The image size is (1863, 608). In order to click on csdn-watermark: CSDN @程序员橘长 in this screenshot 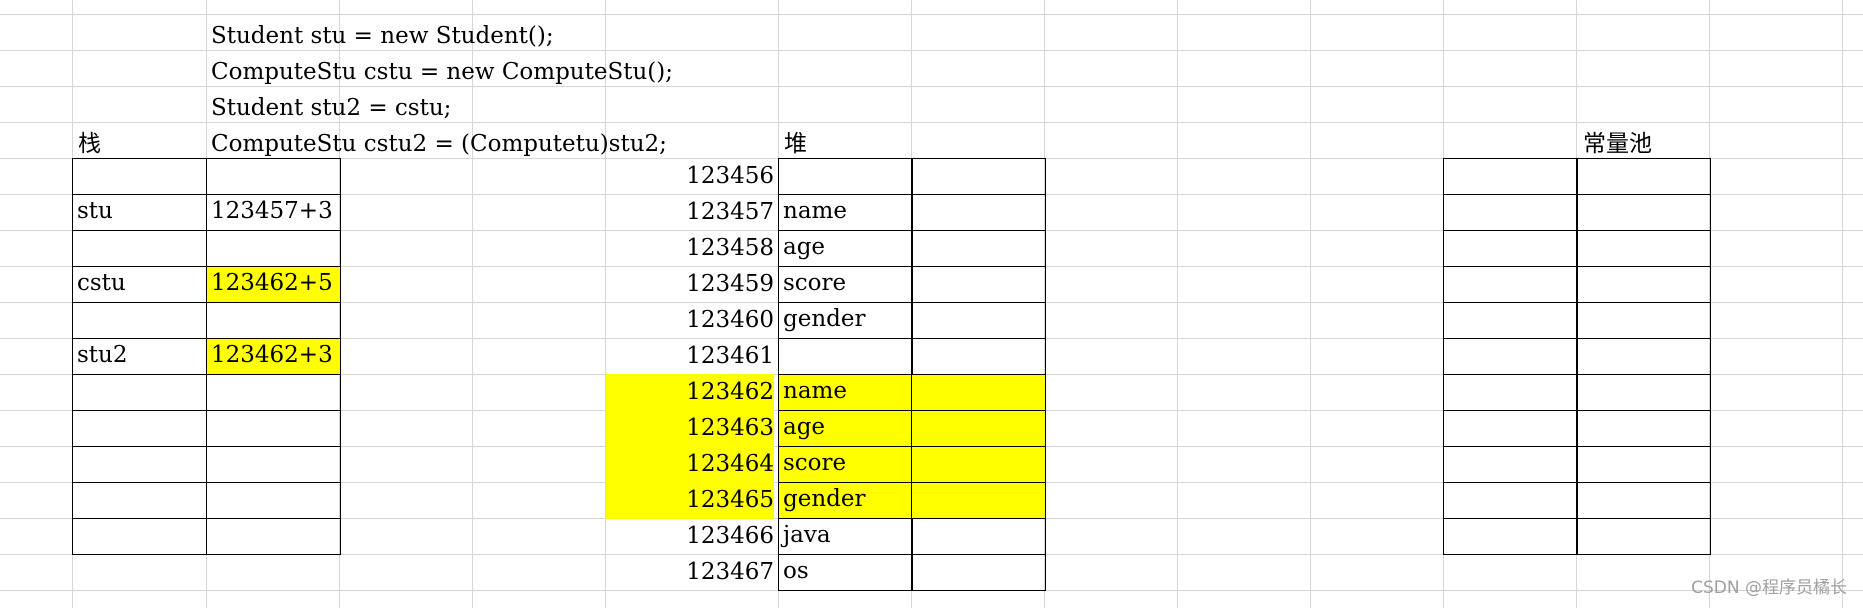, I will do `click(1769, 588)`.